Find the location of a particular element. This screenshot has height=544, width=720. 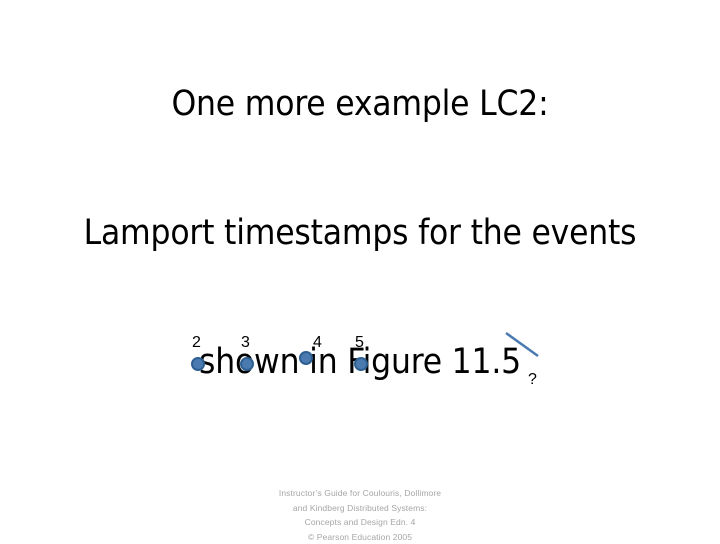

event-timestamp-label-3: 4 is located at coordinates (317, 343).